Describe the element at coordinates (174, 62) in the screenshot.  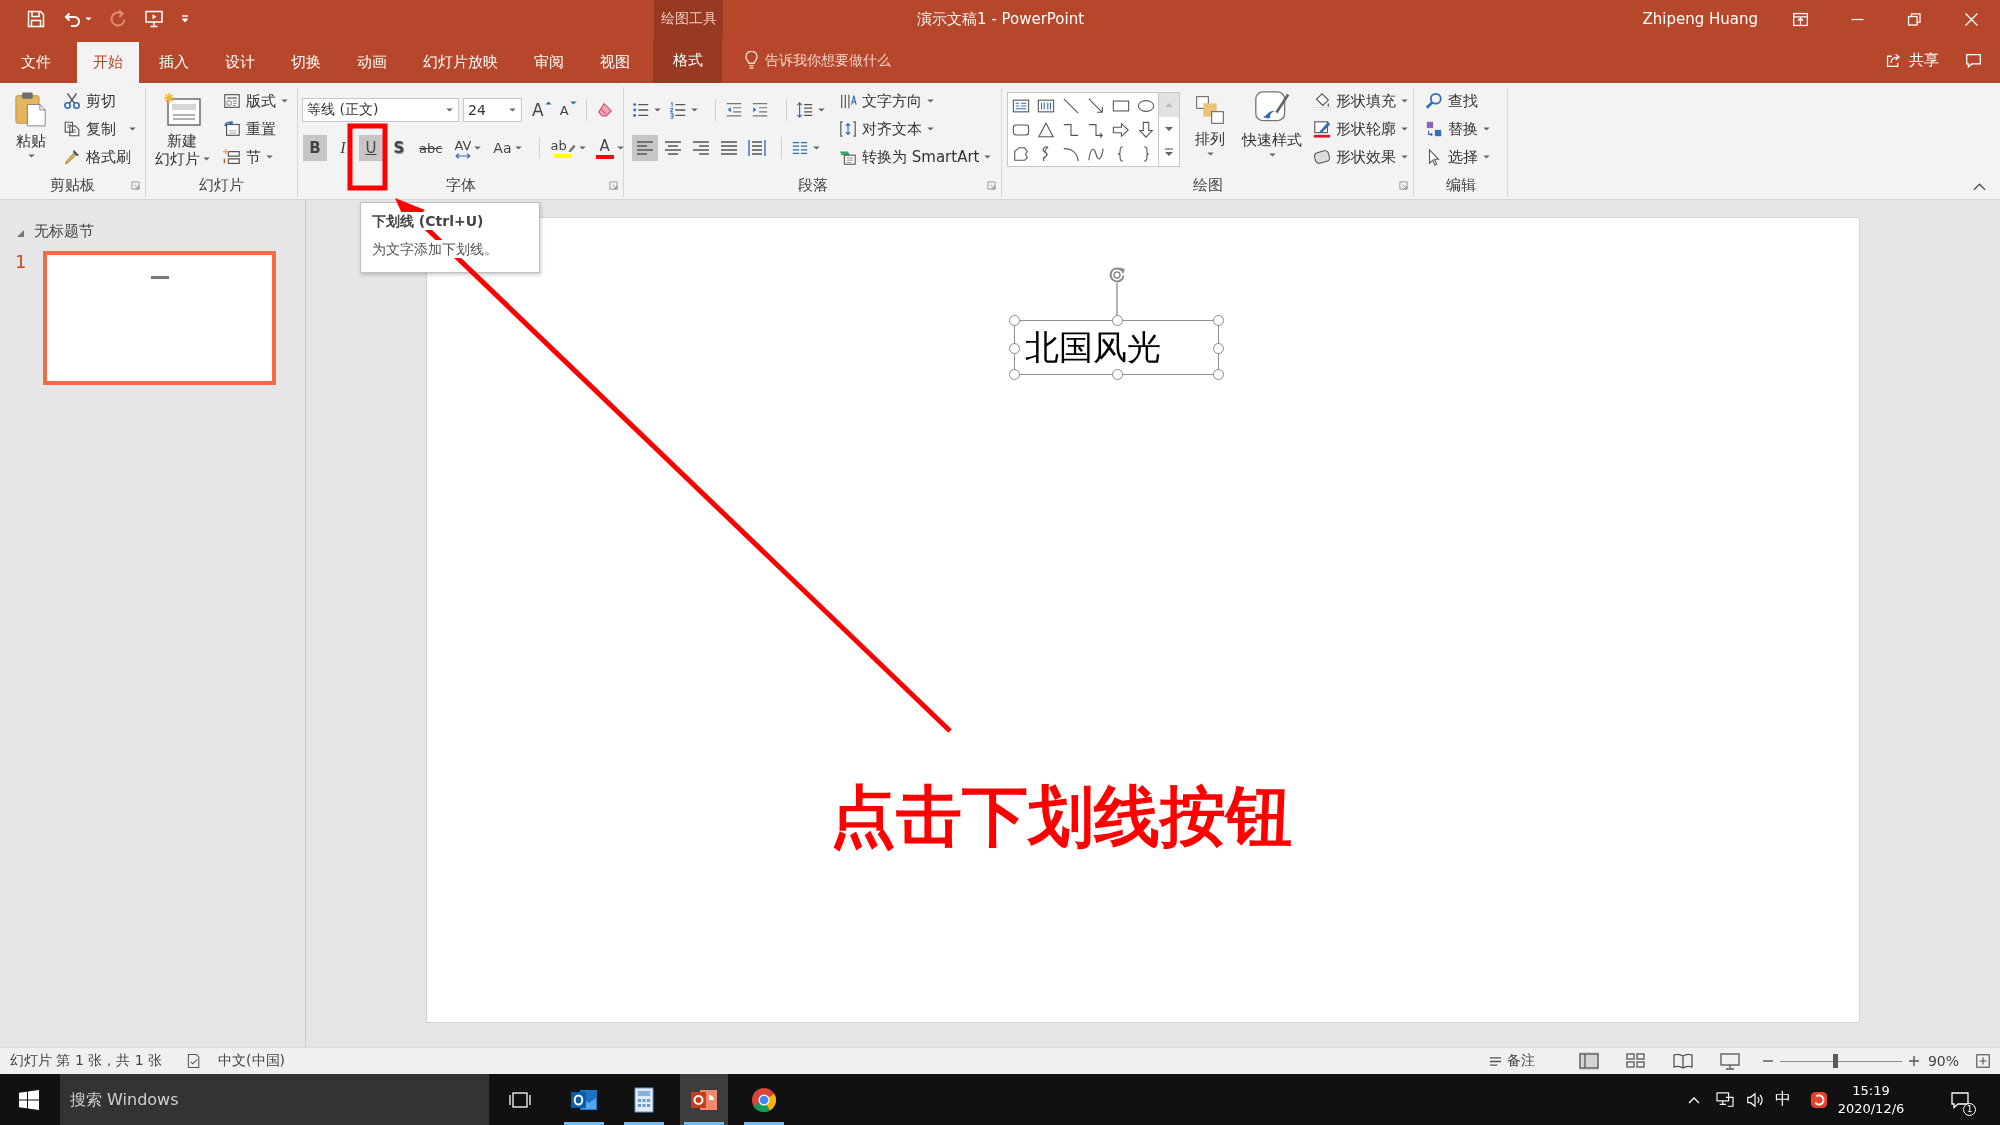
I see `ribbon-tab: 插入` at that location.